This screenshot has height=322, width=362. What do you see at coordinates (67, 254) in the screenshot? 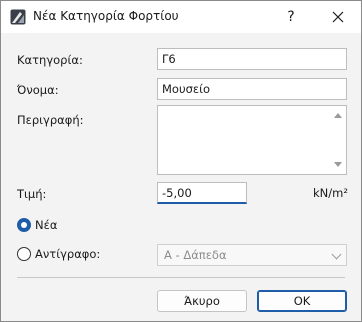
I see `copy-radio-label: Αντίγραφο:` at bounding box center [67, 254].